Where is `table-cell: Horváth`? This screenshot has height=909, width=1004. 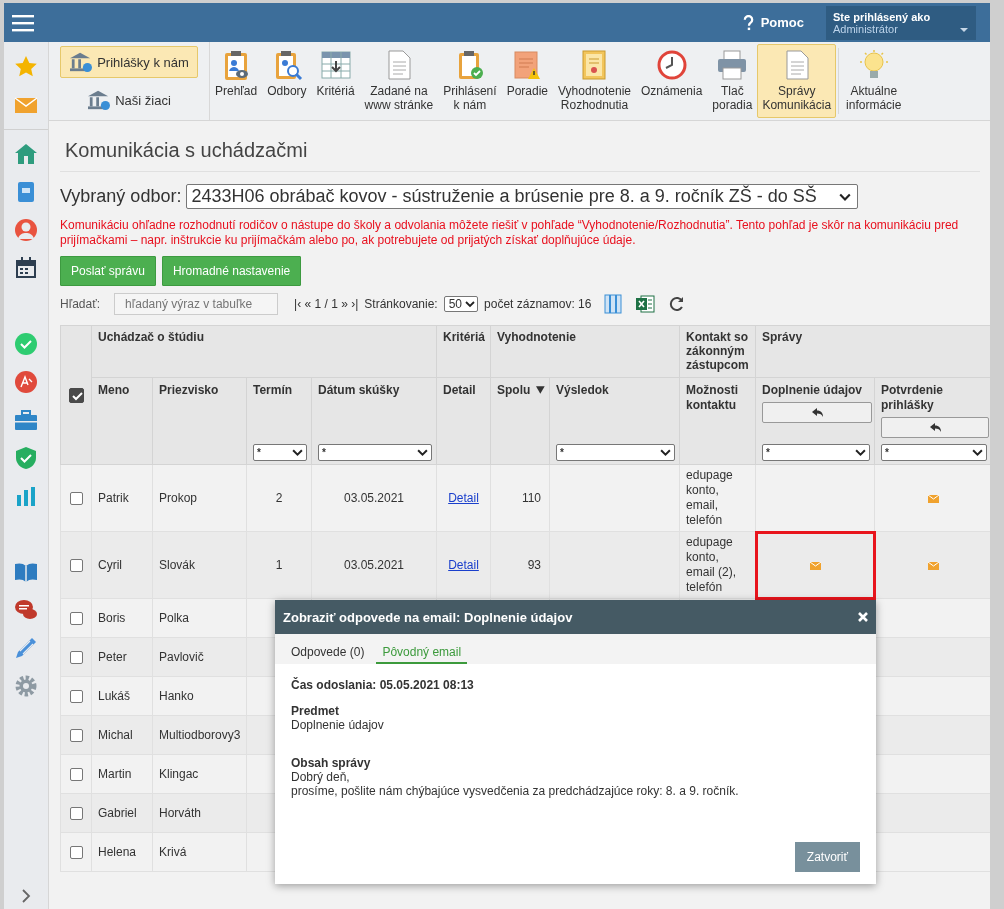 table-cell: Horváth is located at coordinates (180, 813).